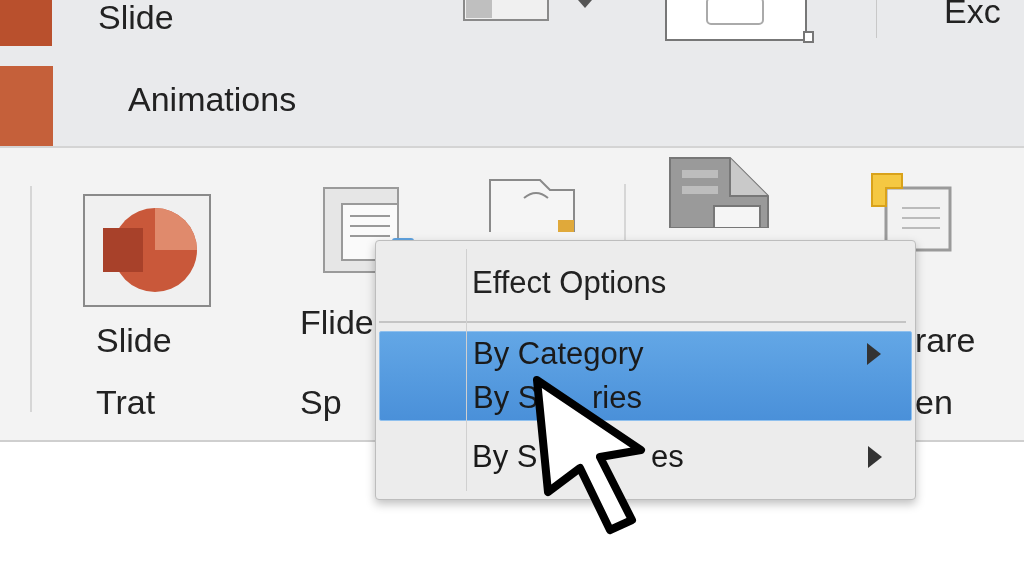 Image resolution: width=1024 pixels, height=576 pixels. I want to click on menu-title: Effect Options, so click(642, 284).